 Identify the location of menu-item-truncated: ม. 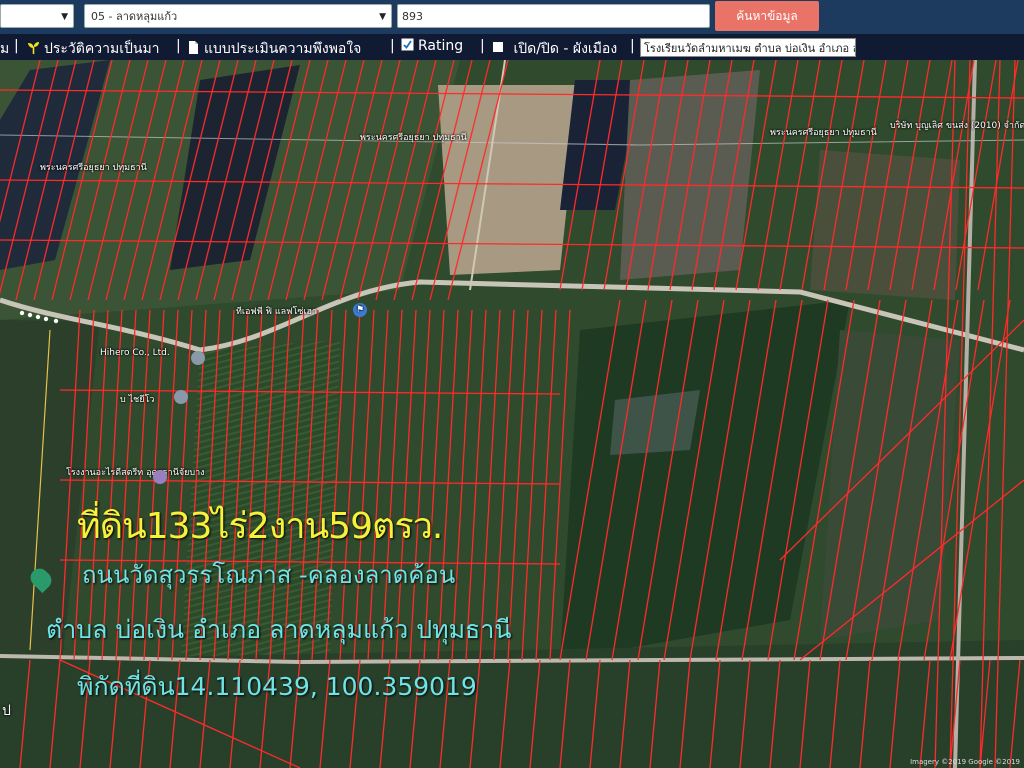
(4, 49).